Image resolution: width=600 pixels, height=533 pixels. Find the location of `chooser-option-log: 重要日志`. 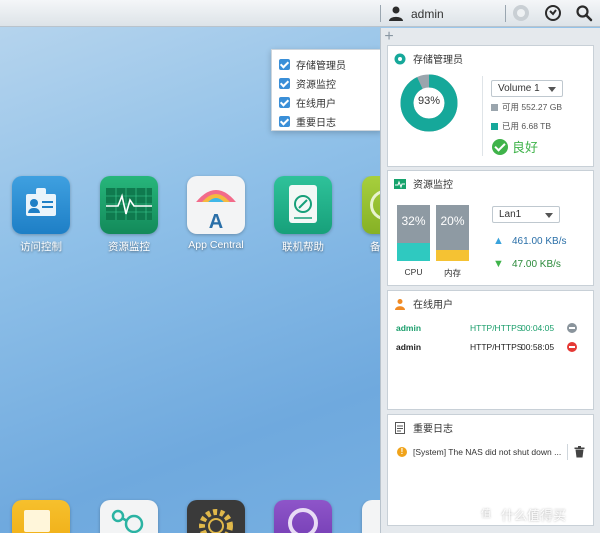

chooser-option-log: 重要日志 is located at coordinates (307, 121).